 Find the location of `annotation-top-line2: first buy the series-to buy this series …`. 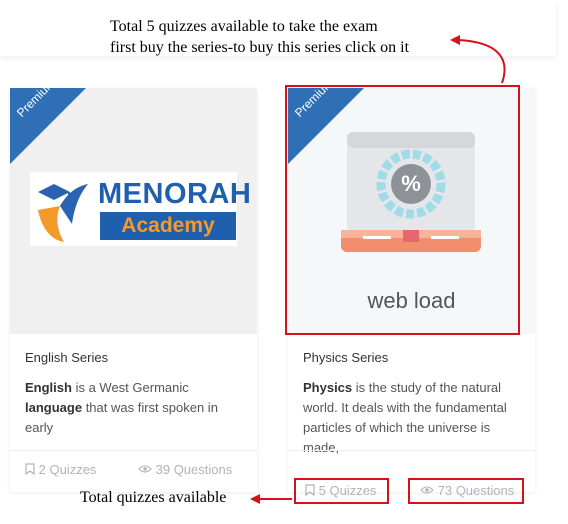

annotation-top-line2: first buy the series-to buy this series … is located at coordinates (260, 47).